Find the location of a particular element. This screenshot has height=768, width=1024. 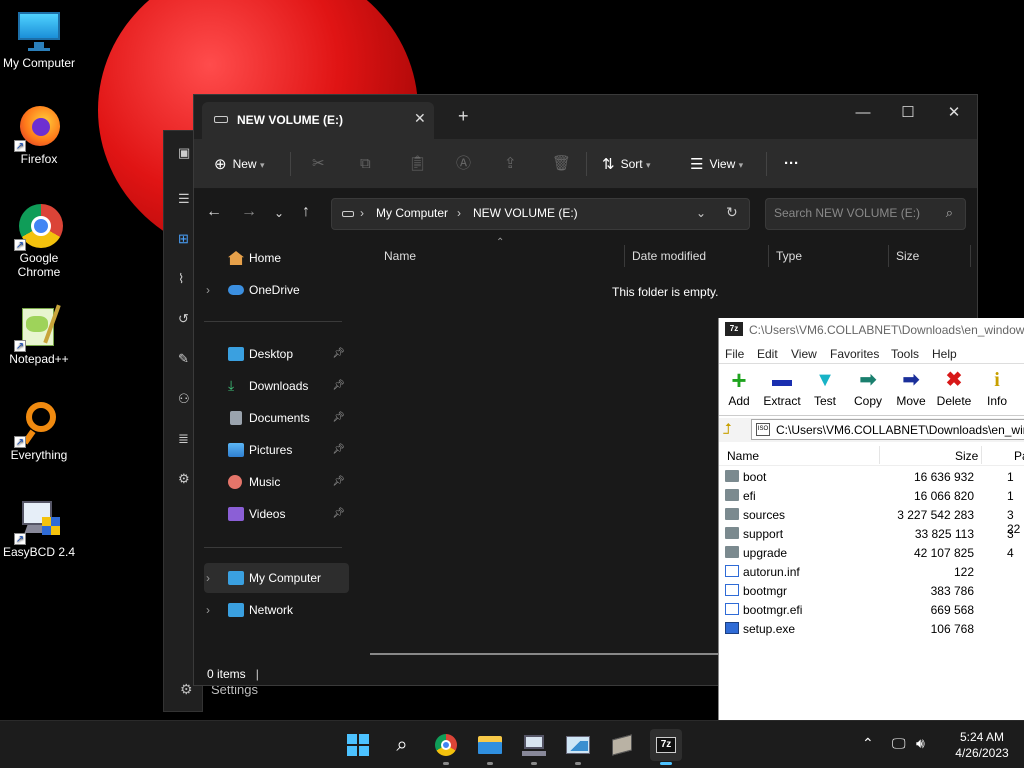

move-button: ➡ Move is located at coordinates (911, 387).